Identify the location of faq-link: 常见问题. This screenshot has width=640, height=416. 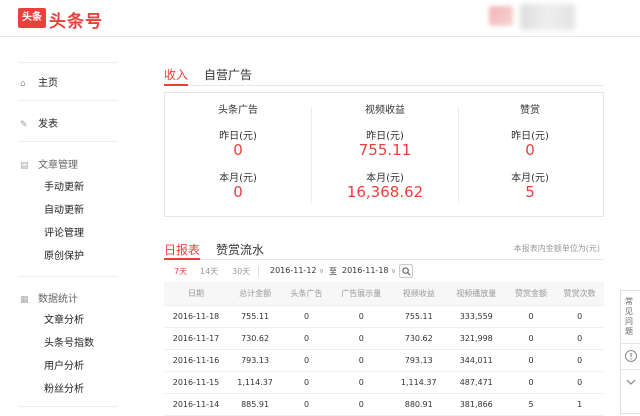
(631, 317).